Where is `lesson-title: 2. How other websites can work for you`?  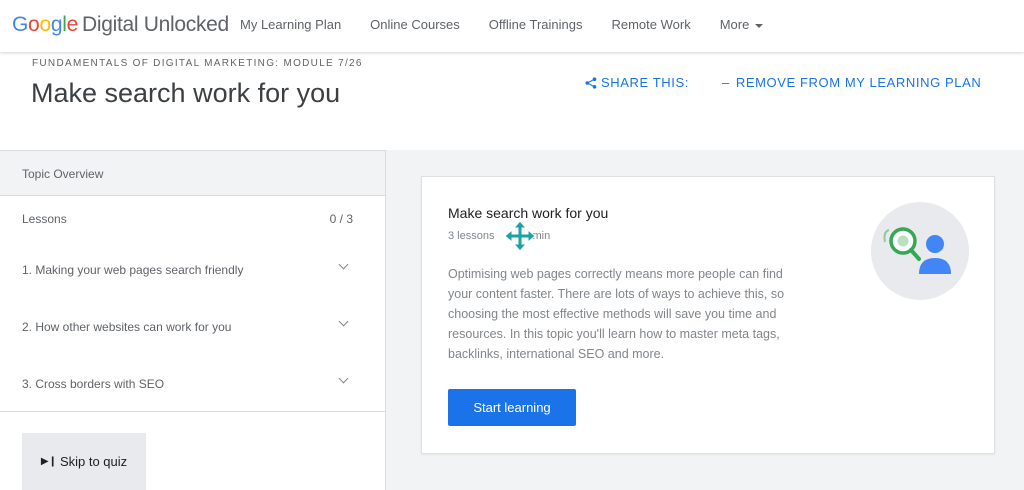
lesson-title: 2. How other websites can work for you is located at coordinates (127, 326).